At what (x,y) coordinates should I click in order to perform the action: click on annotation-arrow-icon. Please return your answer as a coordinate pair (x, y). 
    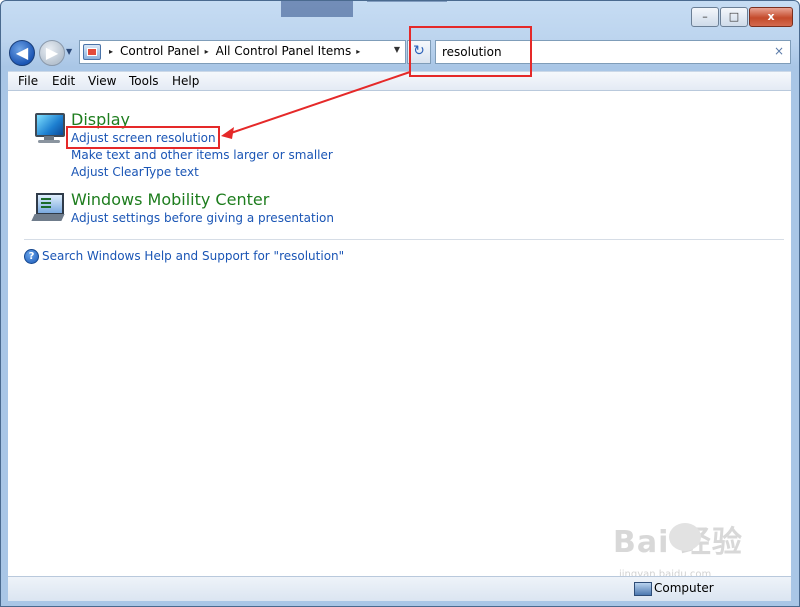
    Looking at the image, I should click on (316, 105).